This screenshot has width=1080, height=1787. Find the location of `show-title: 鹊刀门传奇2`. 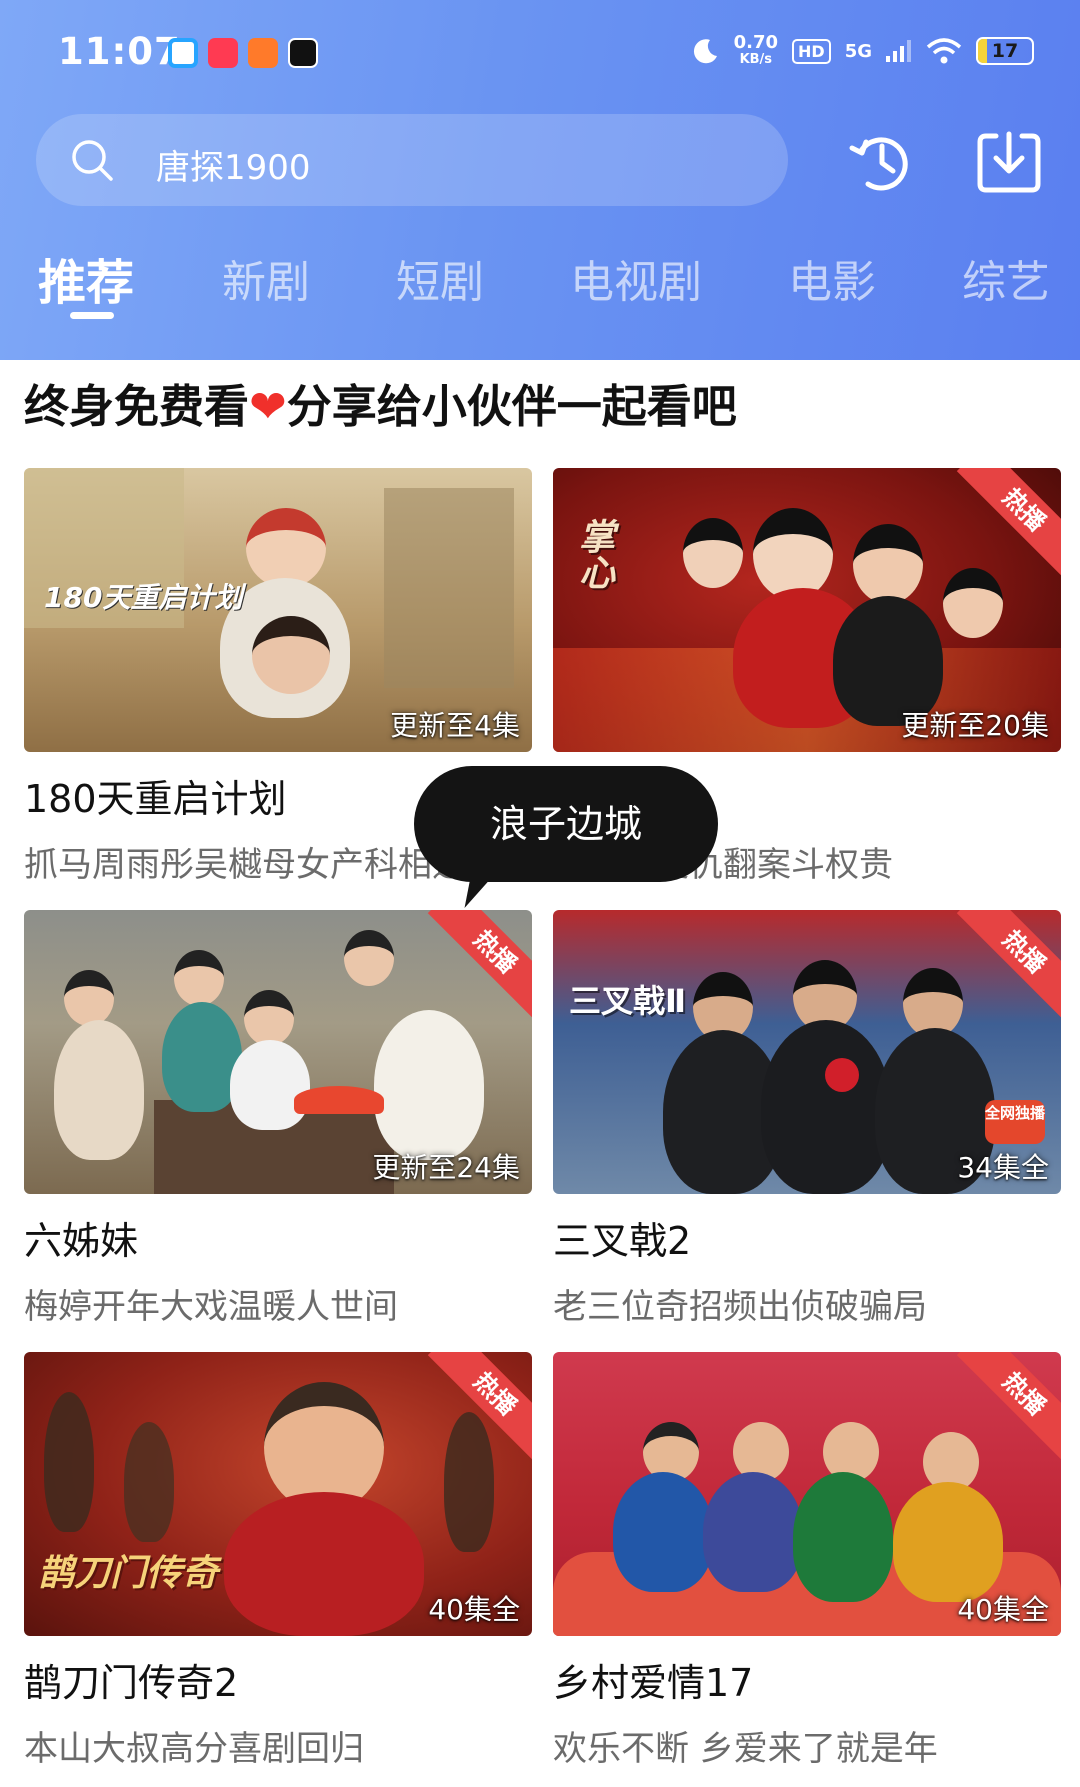

show-title: 鹊刀门传奇2 is located at coordinates (278, 1679).